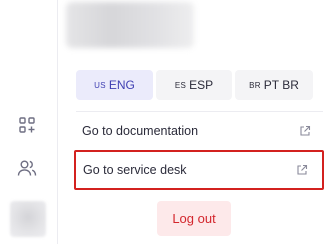 The image size is (327, 244). I want to click on language-option-eng: us ENG, so click(114, 85).